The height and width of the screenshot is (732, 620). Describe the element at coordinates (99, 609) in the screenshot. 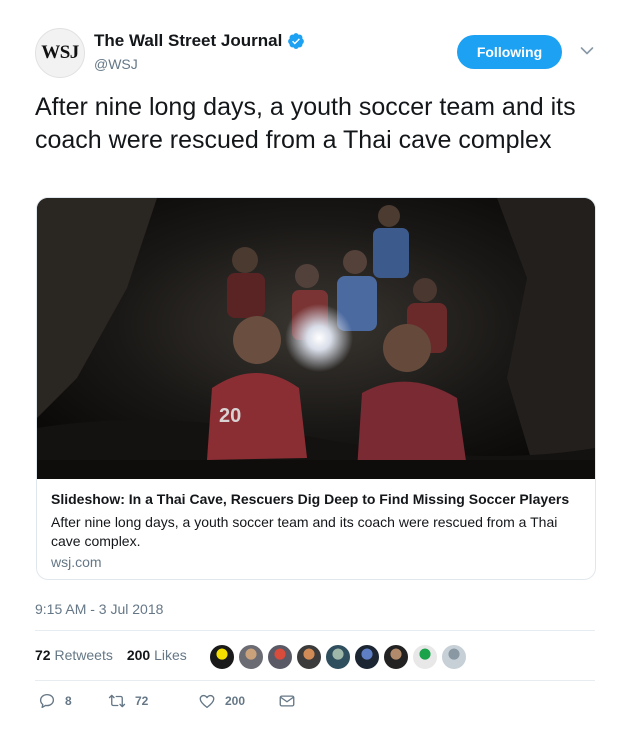

I see `tweet-timestamp: 9:15 AM - 3 Jul 2018` at that location.